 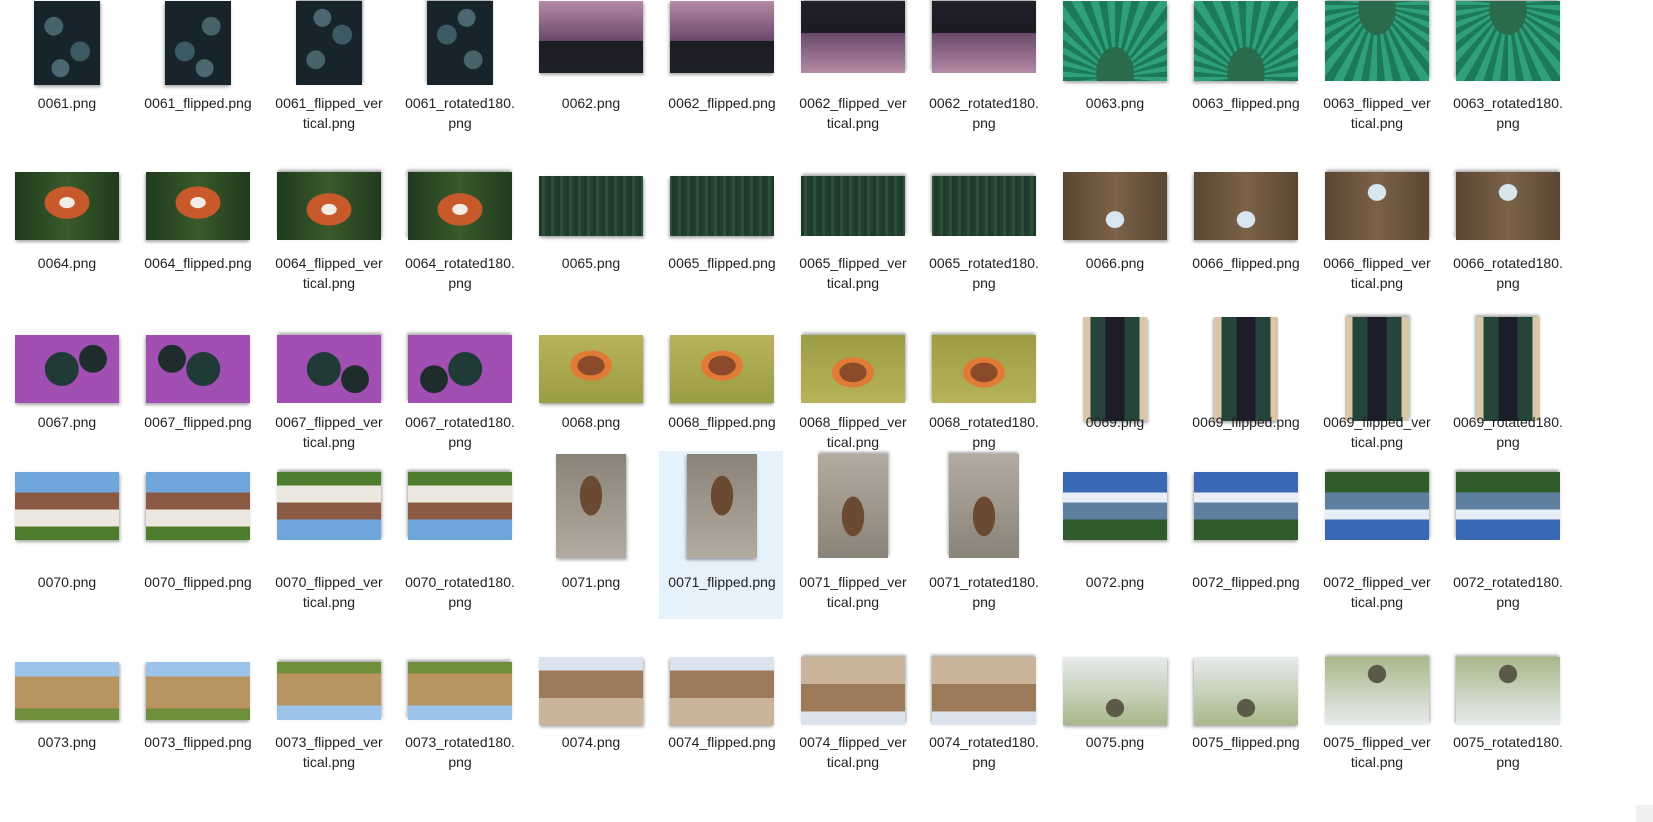 I want to click on file-item: 0063.png, so click(x=1114, y=70).